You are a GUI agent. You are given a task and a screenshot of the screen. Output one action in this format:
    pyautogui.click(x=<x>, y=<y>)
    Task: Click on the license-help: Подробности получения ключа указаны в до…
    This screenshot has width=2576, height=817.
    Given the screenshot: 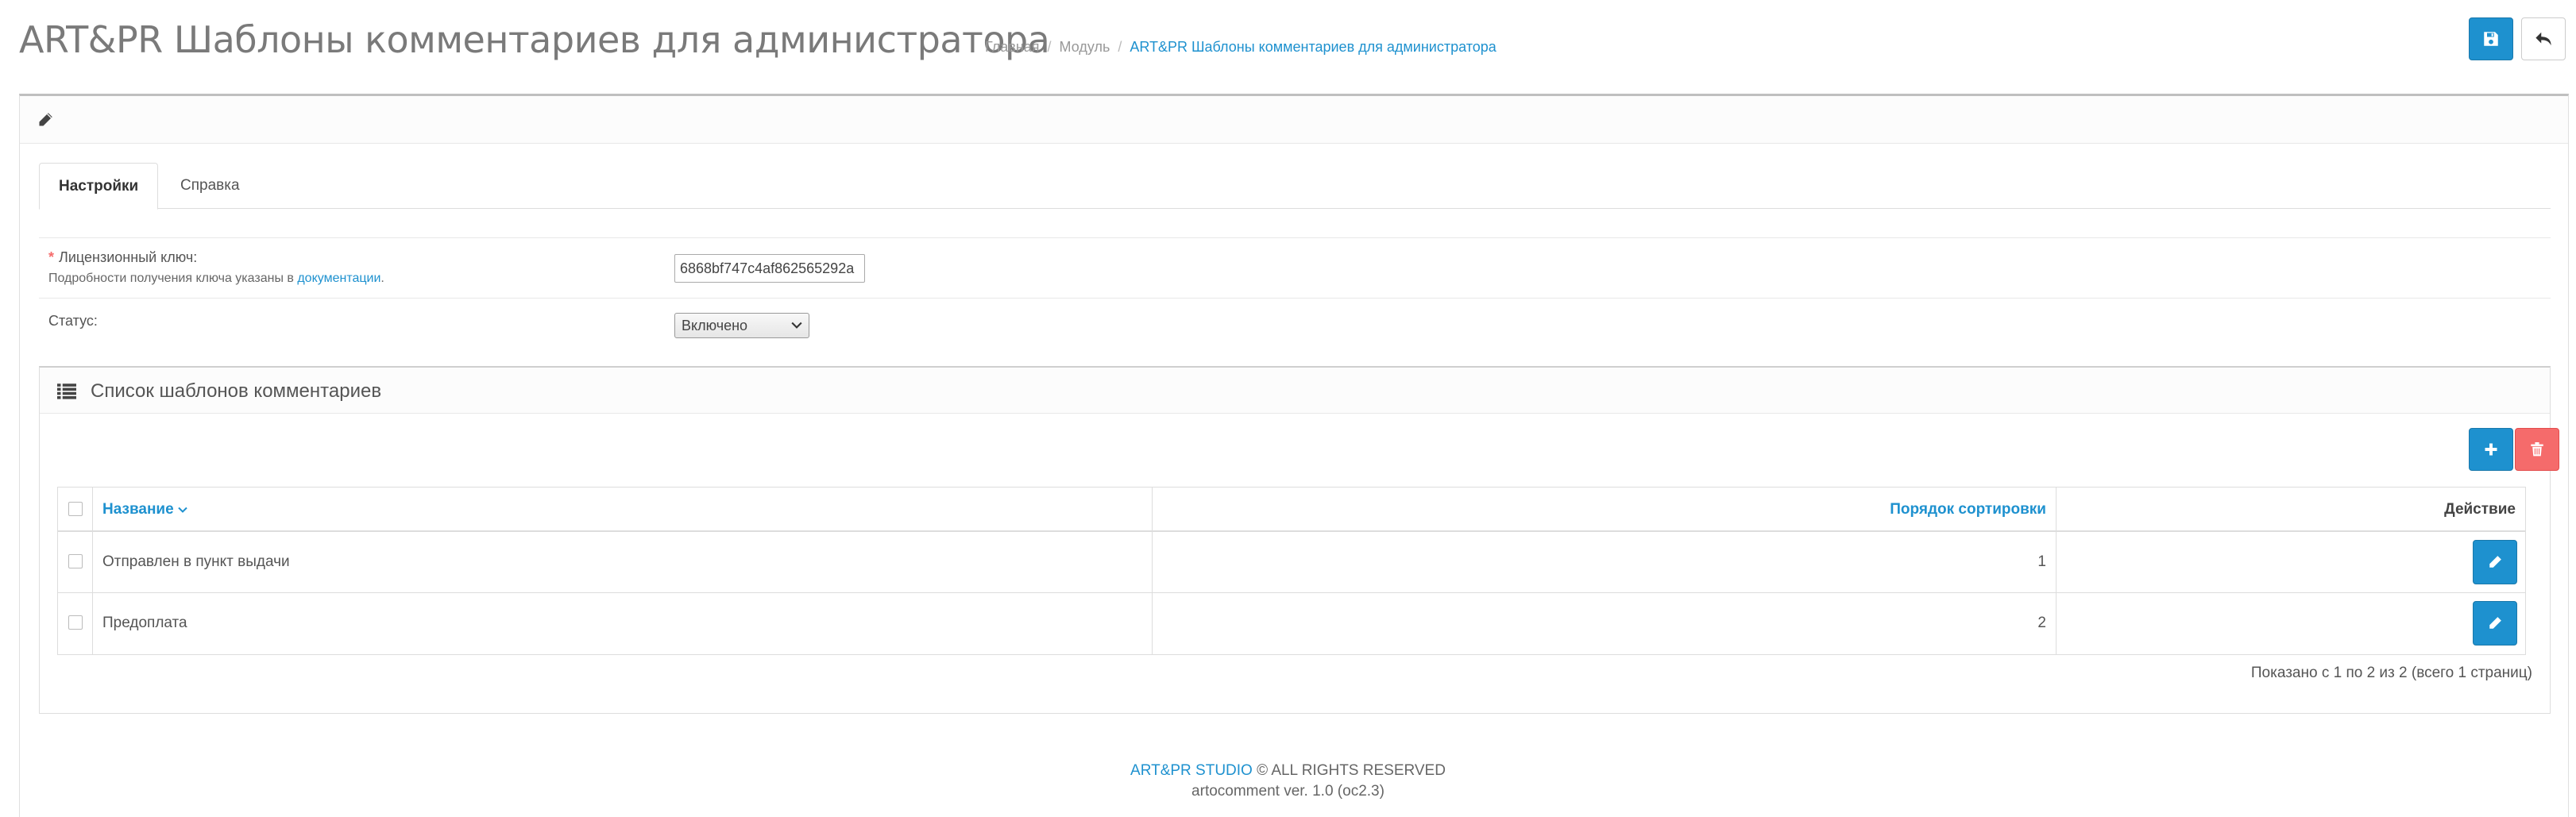 What is the action you would take?
    pyautogui.click(x=216, y=278)
    